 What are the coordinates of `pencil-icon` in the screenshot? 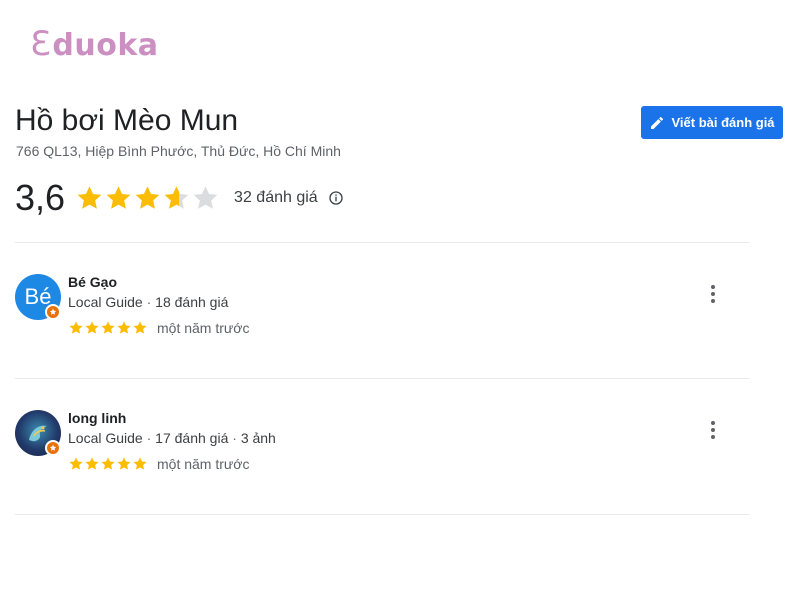 It's located at (657, 122).